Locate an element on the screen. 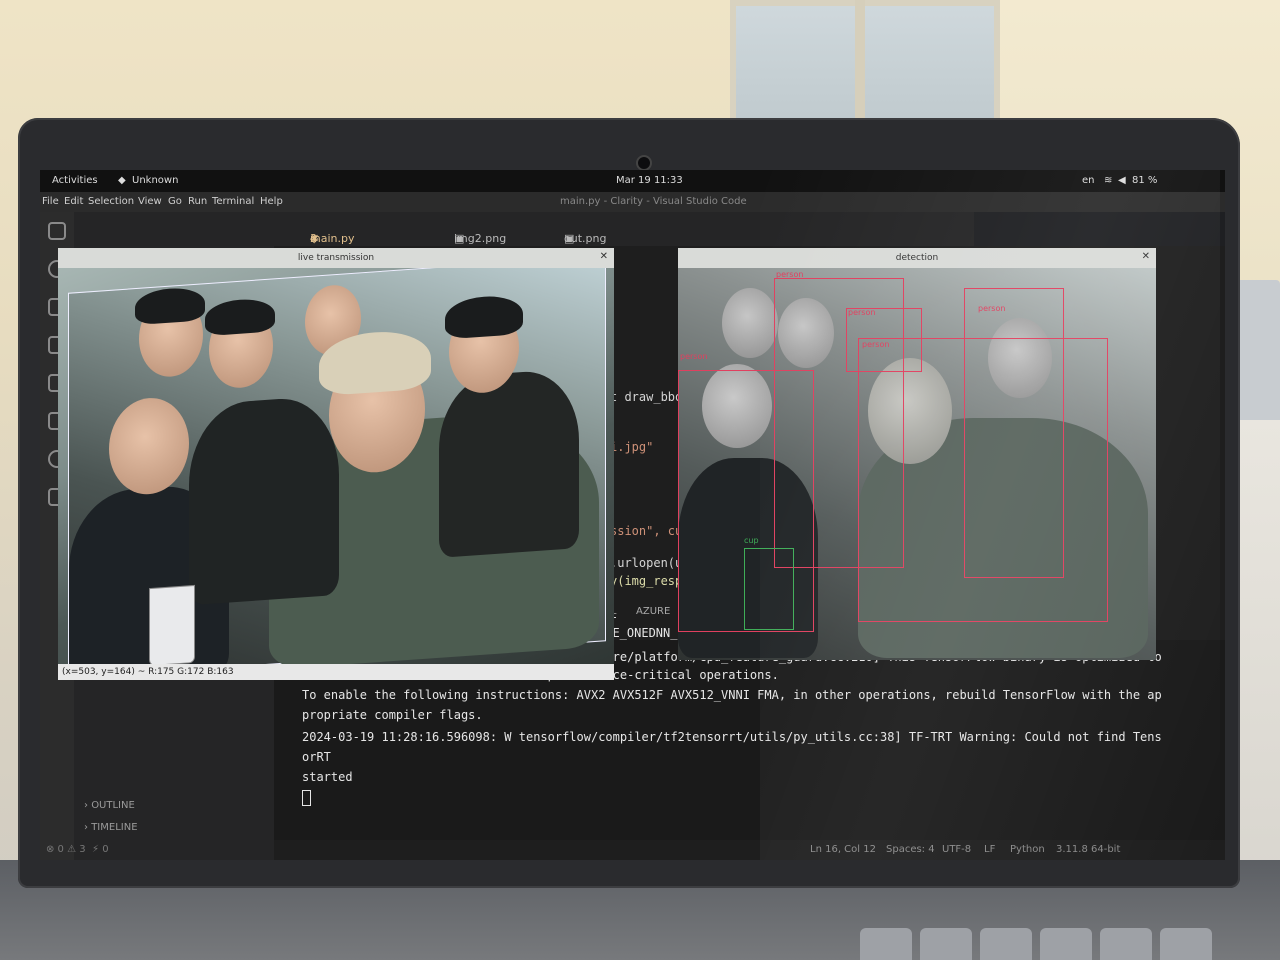 This screenshot has height=960, width=1280. encoding: UTF-8 is located at coordinates (956, 849).